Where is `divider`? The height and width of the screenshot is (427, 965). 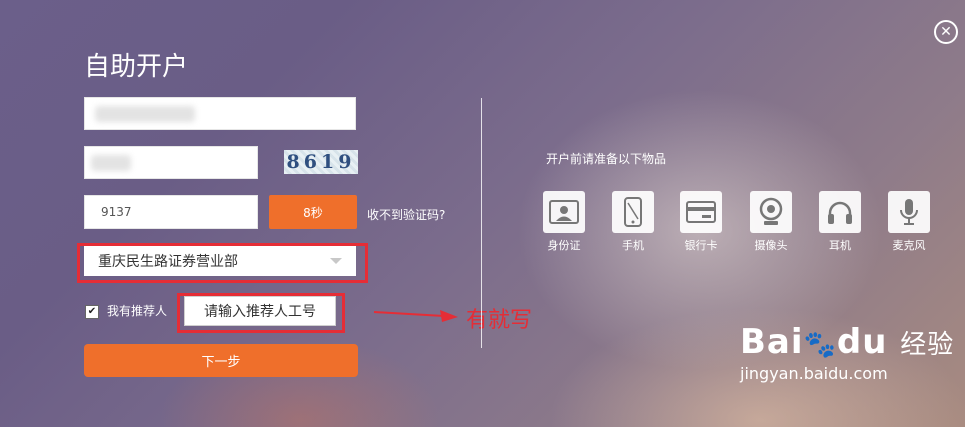 divider is located at coordinates (481, 223).